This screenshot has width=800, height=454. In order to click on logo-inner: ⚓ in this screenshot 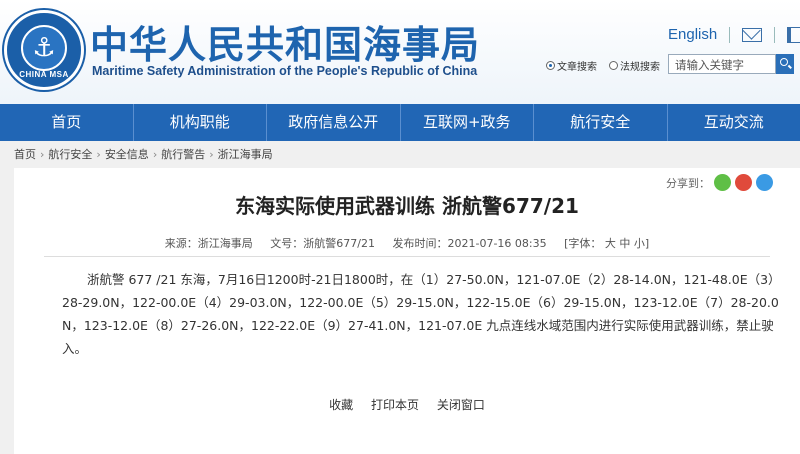, I will do `click(44, 48)`.